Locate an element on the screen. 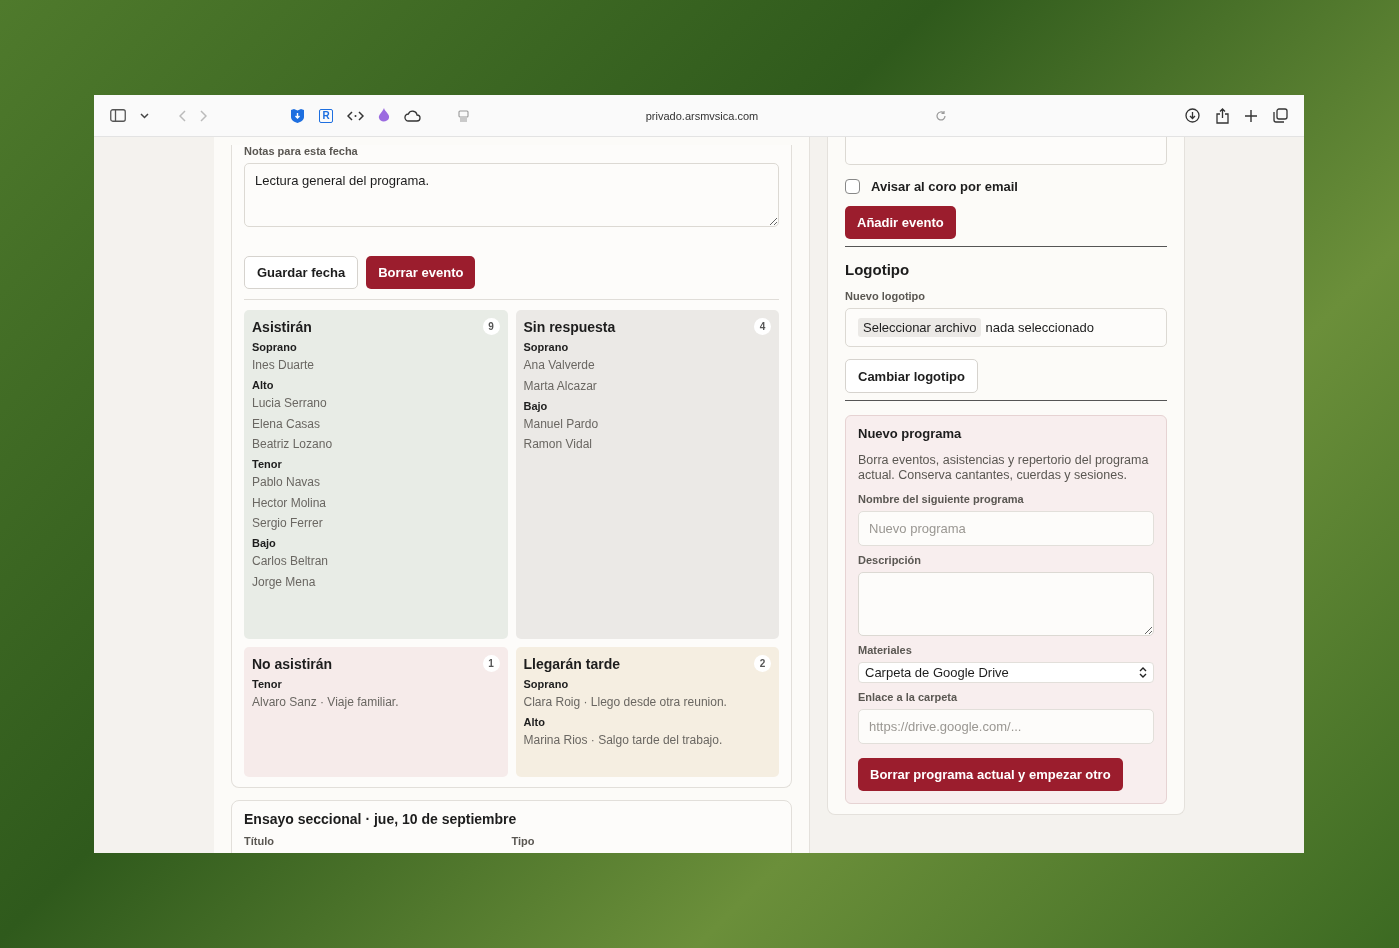 Image resolution: width=1399 pixels, height=948 pixels. count-badge: 9 is located at coordinates (491, 326).